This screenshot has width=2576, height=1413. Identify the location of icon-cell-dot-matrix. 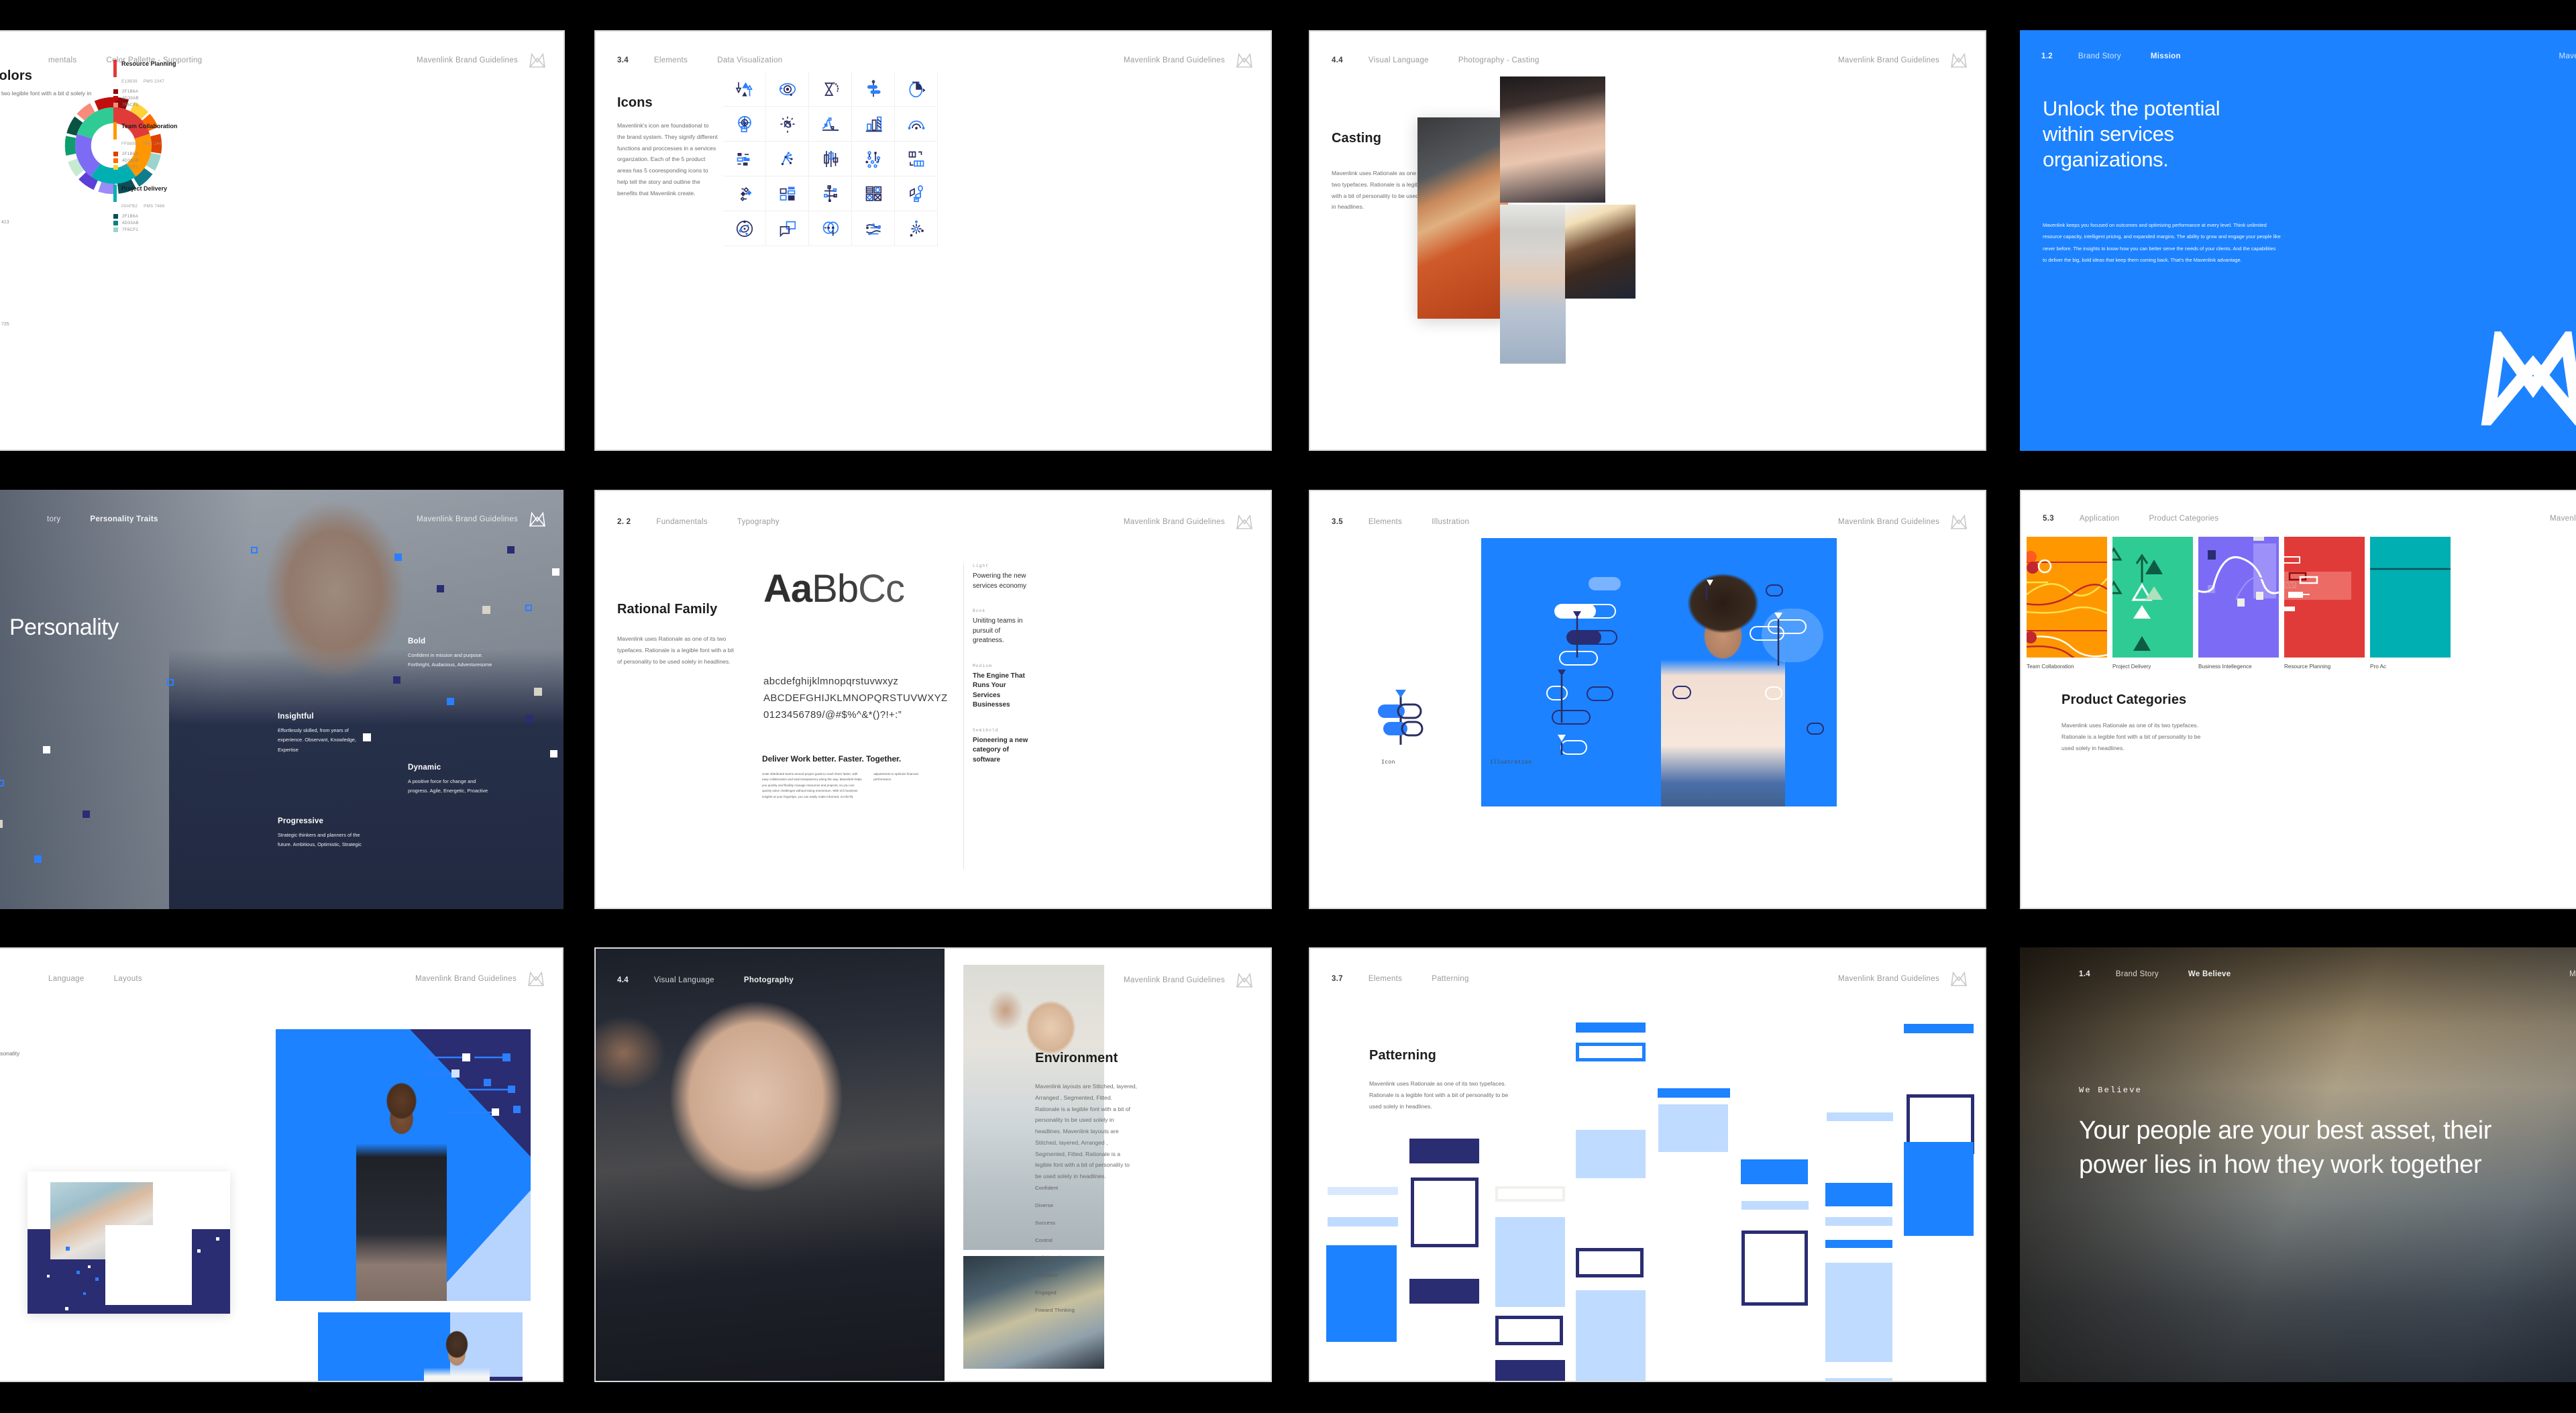
(873, 159).